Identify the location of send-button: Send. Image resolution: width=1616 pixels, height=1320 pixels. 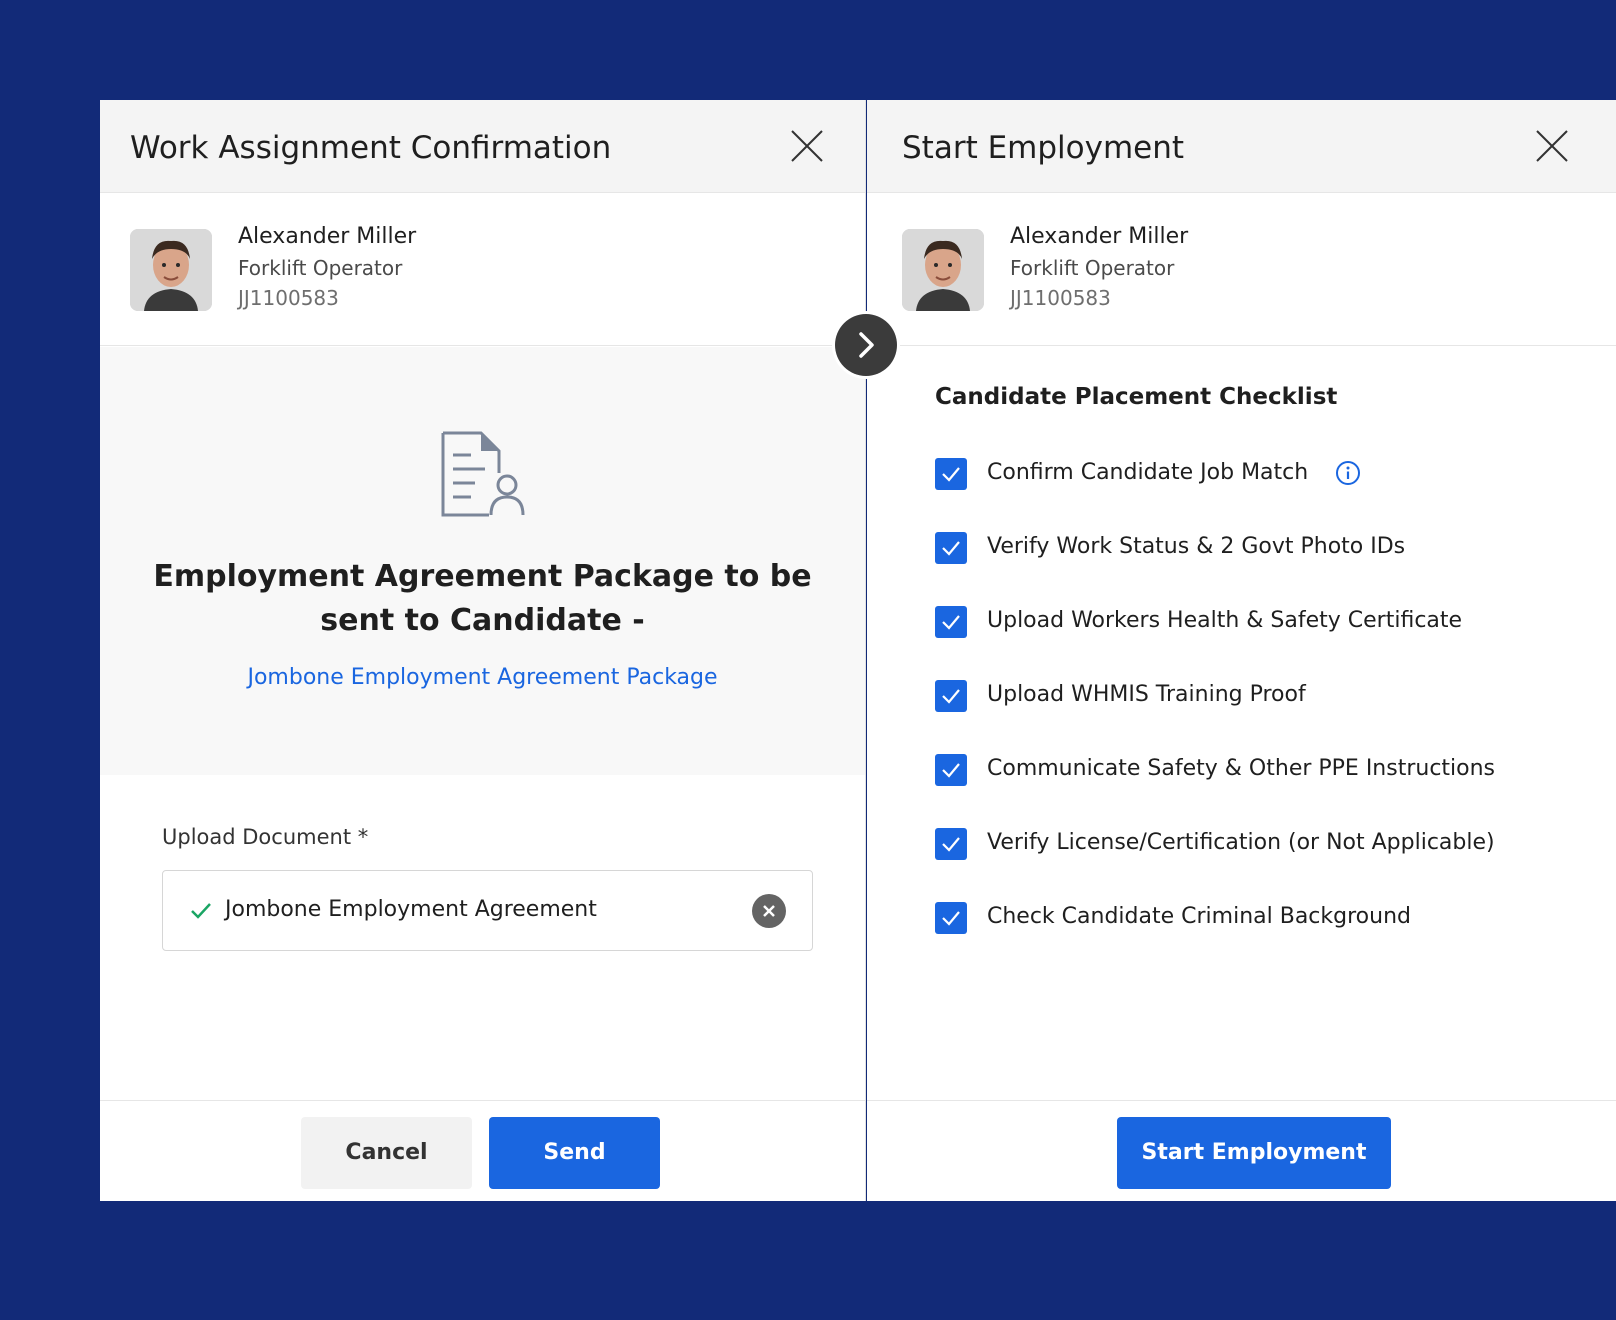
(574, 1153).